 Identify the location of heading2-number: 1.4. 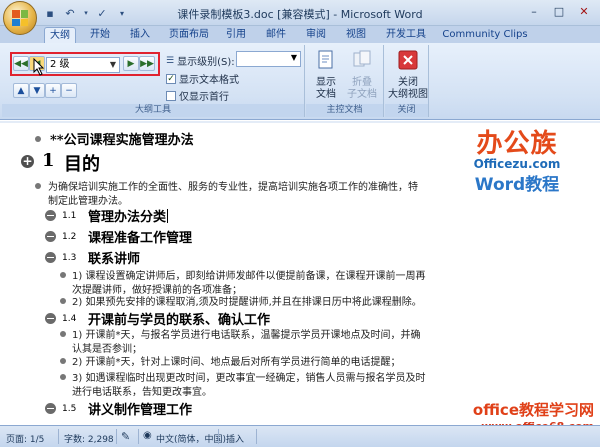
(69, 319).